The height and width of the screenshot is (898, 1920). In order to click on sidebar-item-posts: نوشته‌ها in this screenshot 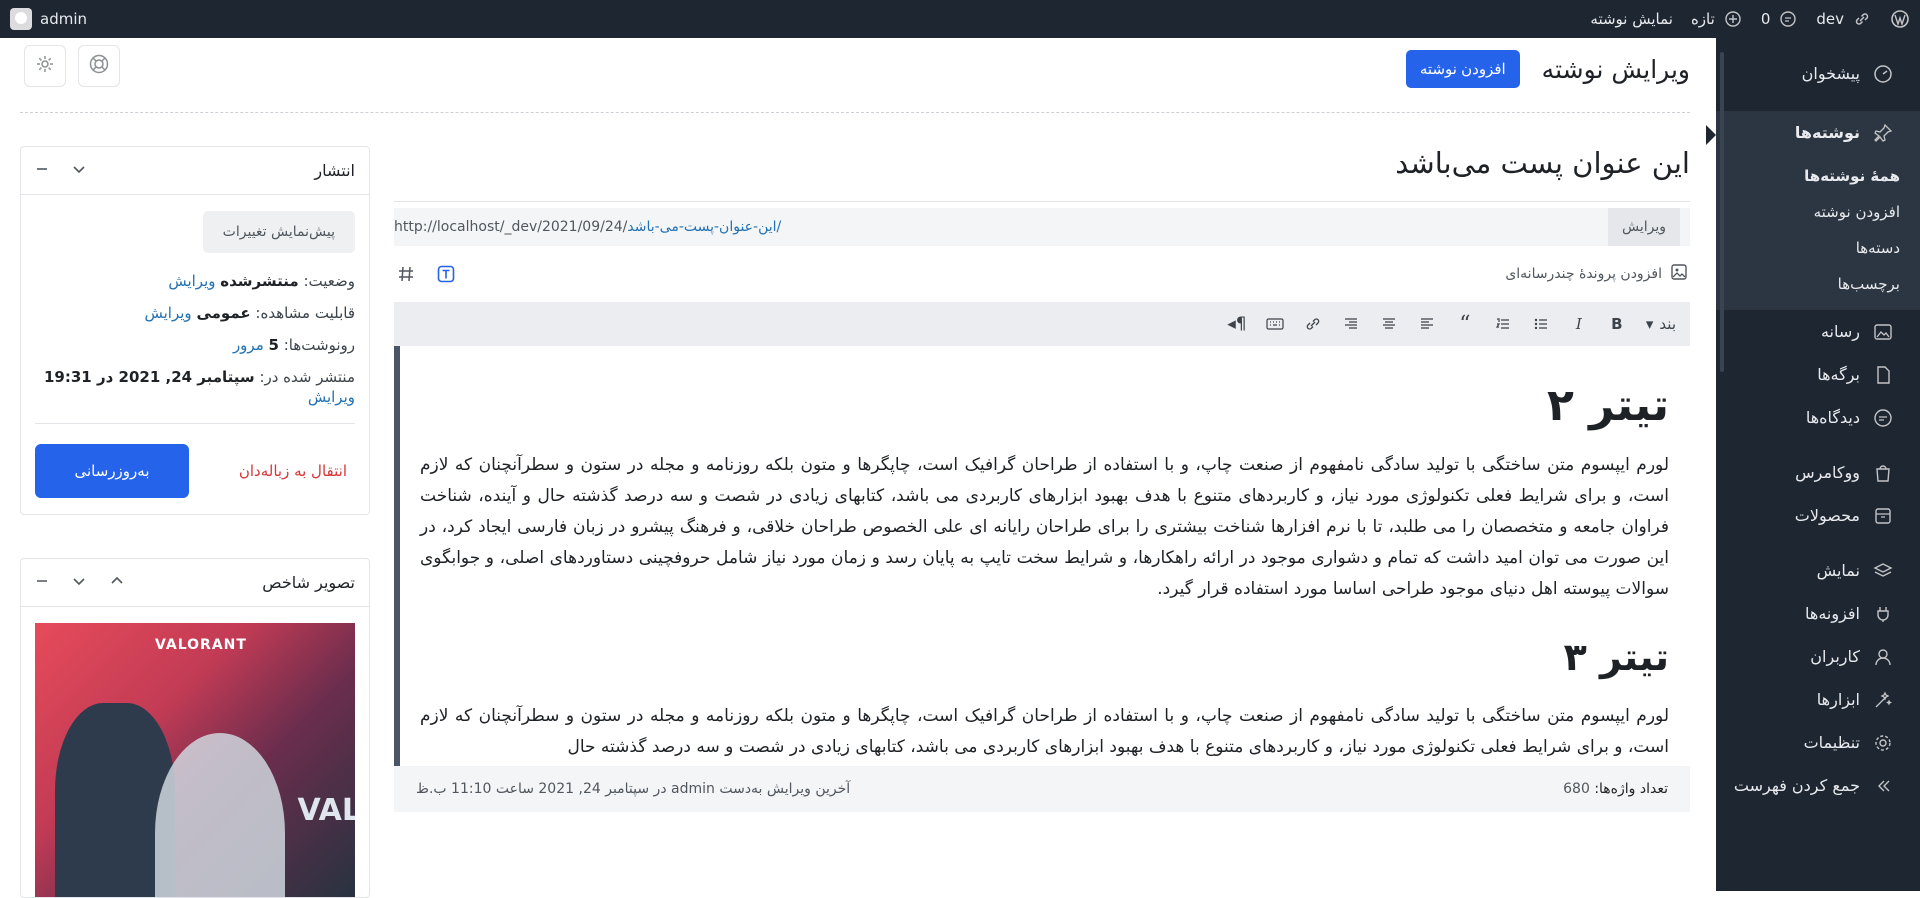, I will do `click(1818, 132)`.